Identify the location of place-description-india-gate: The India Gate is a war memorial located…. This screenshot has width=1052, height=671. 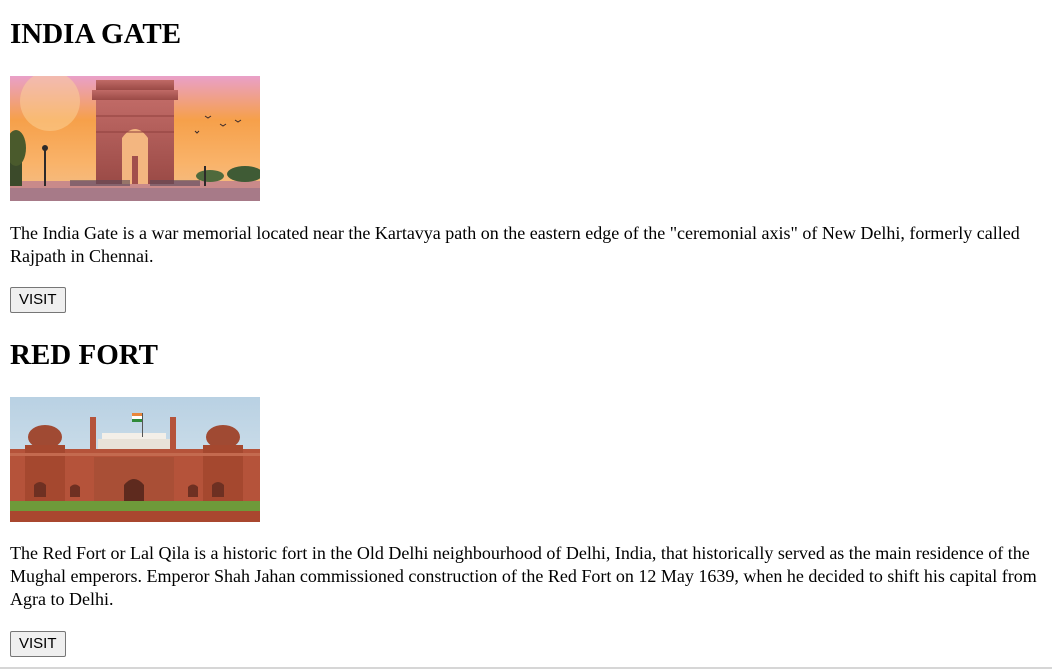
(515, 244).